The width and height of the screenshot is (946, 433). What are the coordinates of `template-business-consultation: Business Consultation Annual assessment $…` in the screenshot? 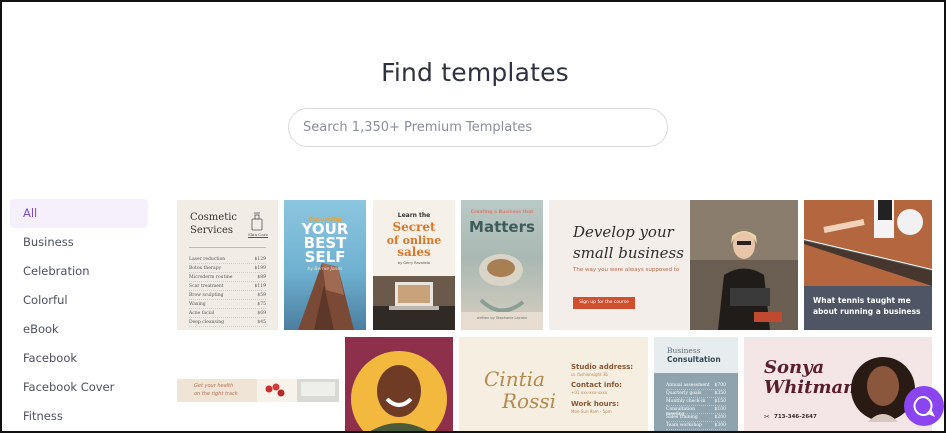 It's located at (696, 384).